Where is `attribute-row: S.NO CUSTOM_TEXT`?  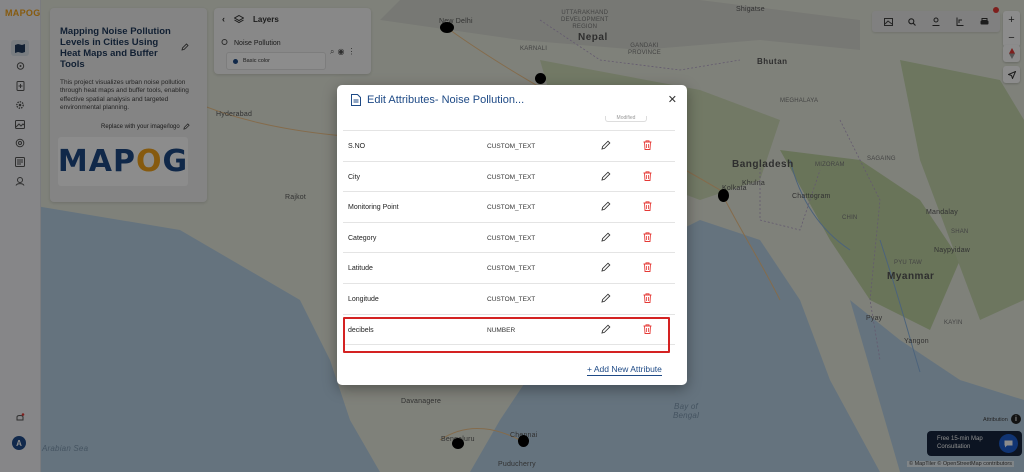
attribute-row: S.NO CUSTOM_TEXT is located at coordinates (509, 146).